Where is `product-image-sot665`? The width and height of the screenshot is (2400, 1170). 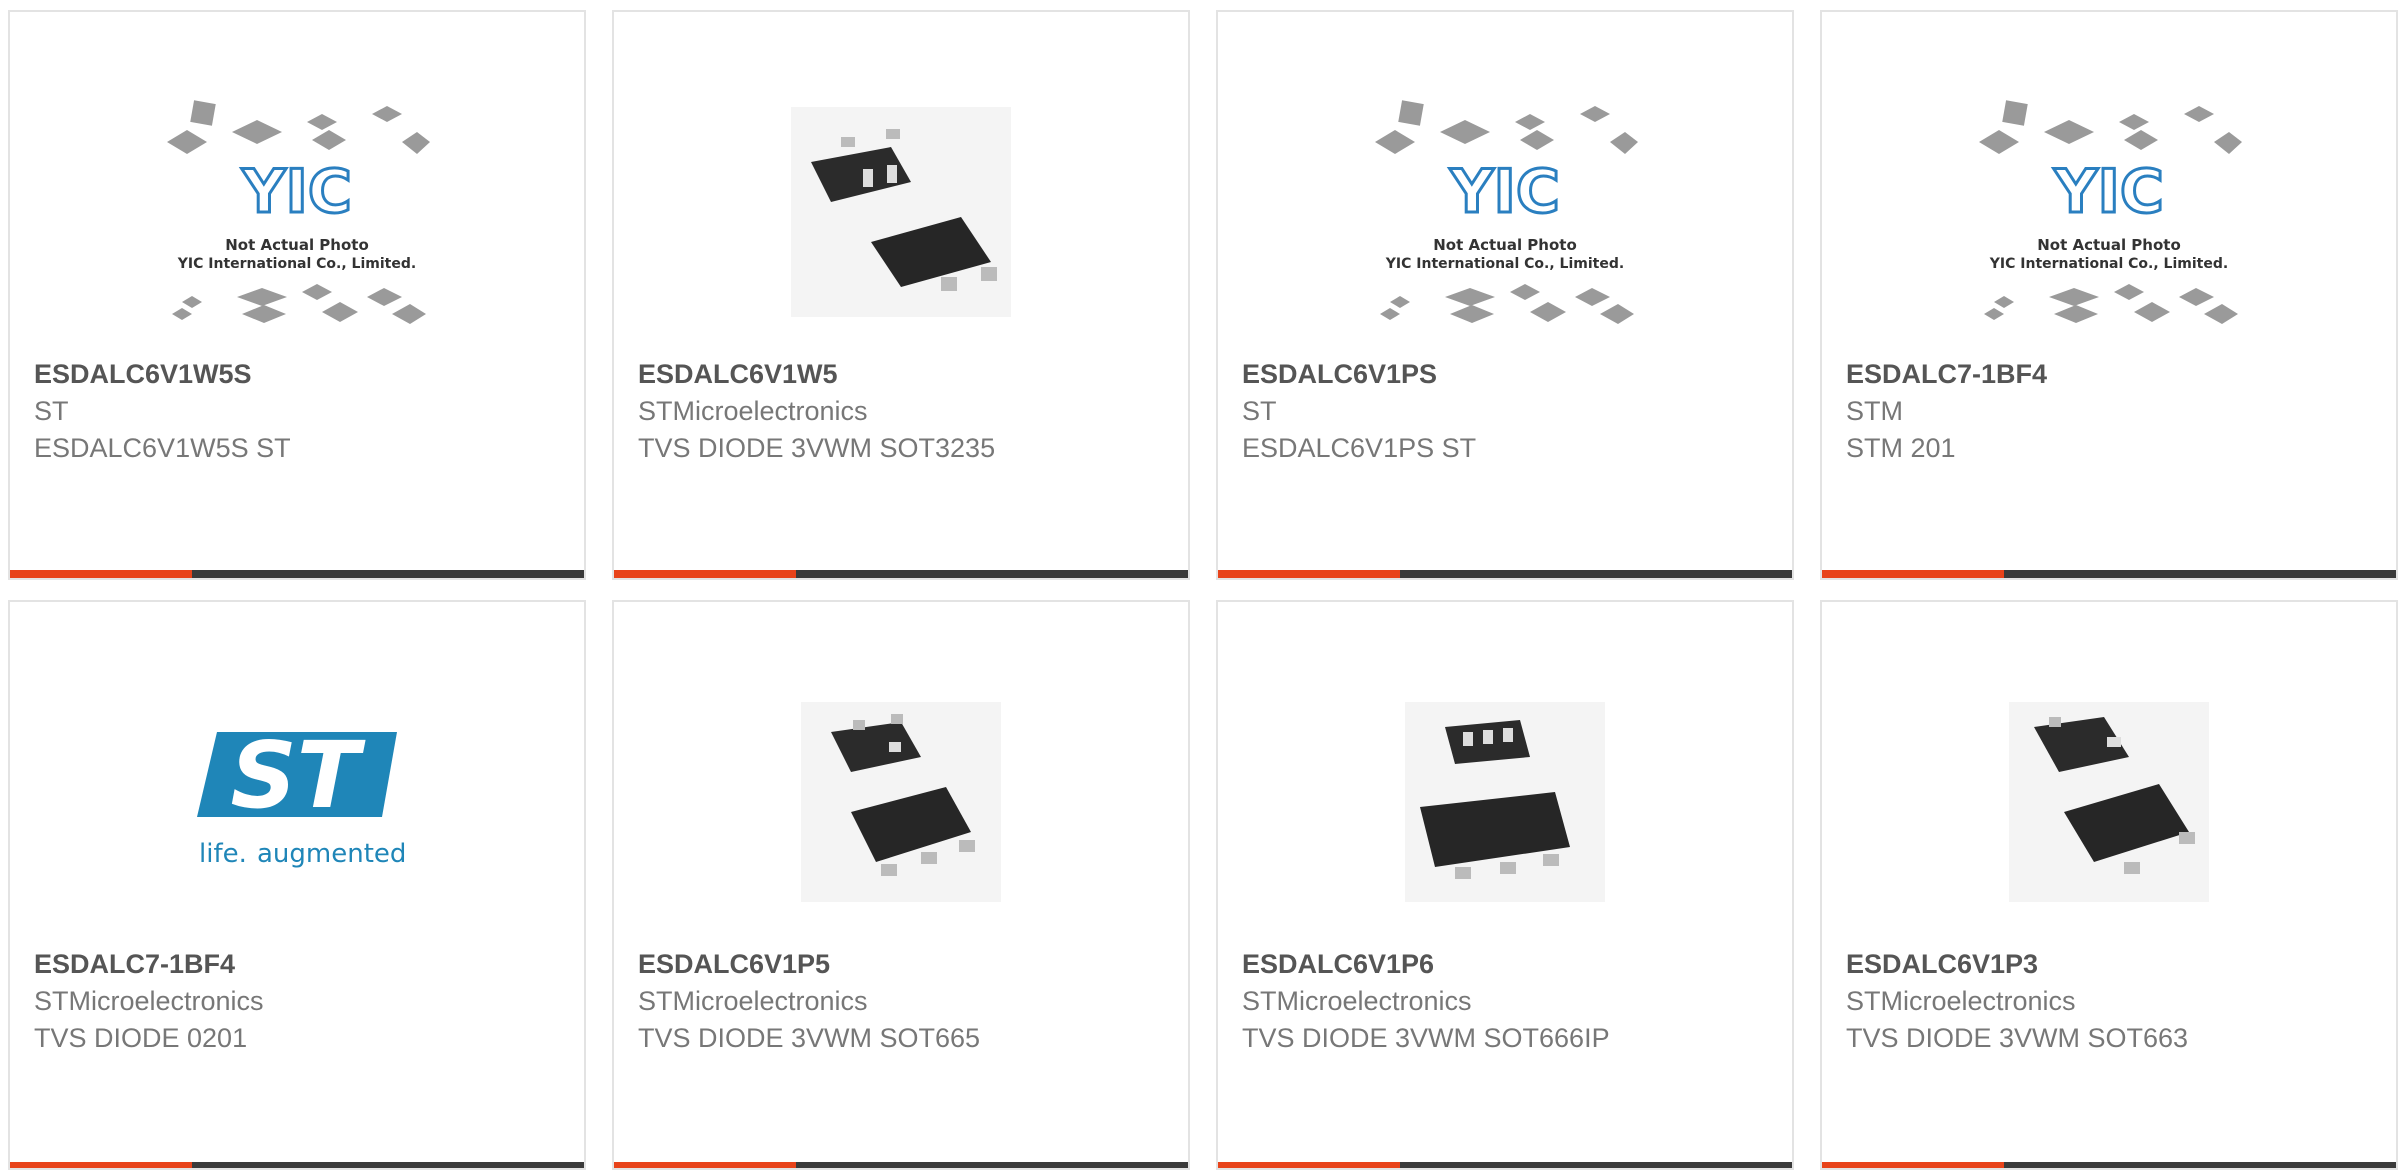
product-image-sot665 is located at coordinates (901, 802).